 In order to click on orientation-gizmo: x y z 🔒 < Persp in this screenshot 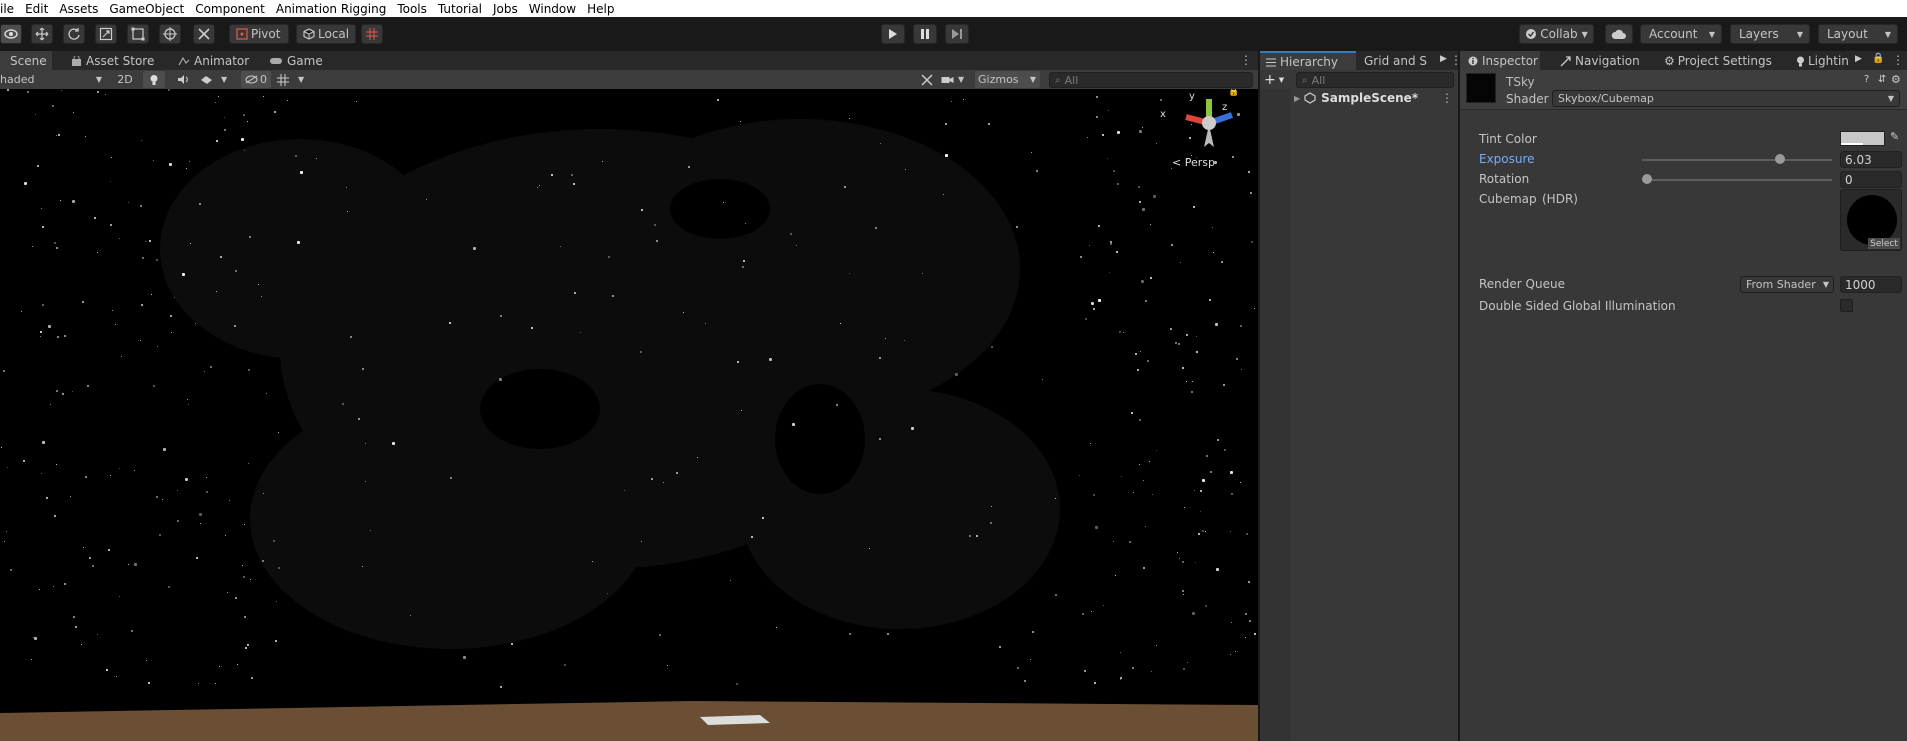, I will do `click(1209, 135)`.